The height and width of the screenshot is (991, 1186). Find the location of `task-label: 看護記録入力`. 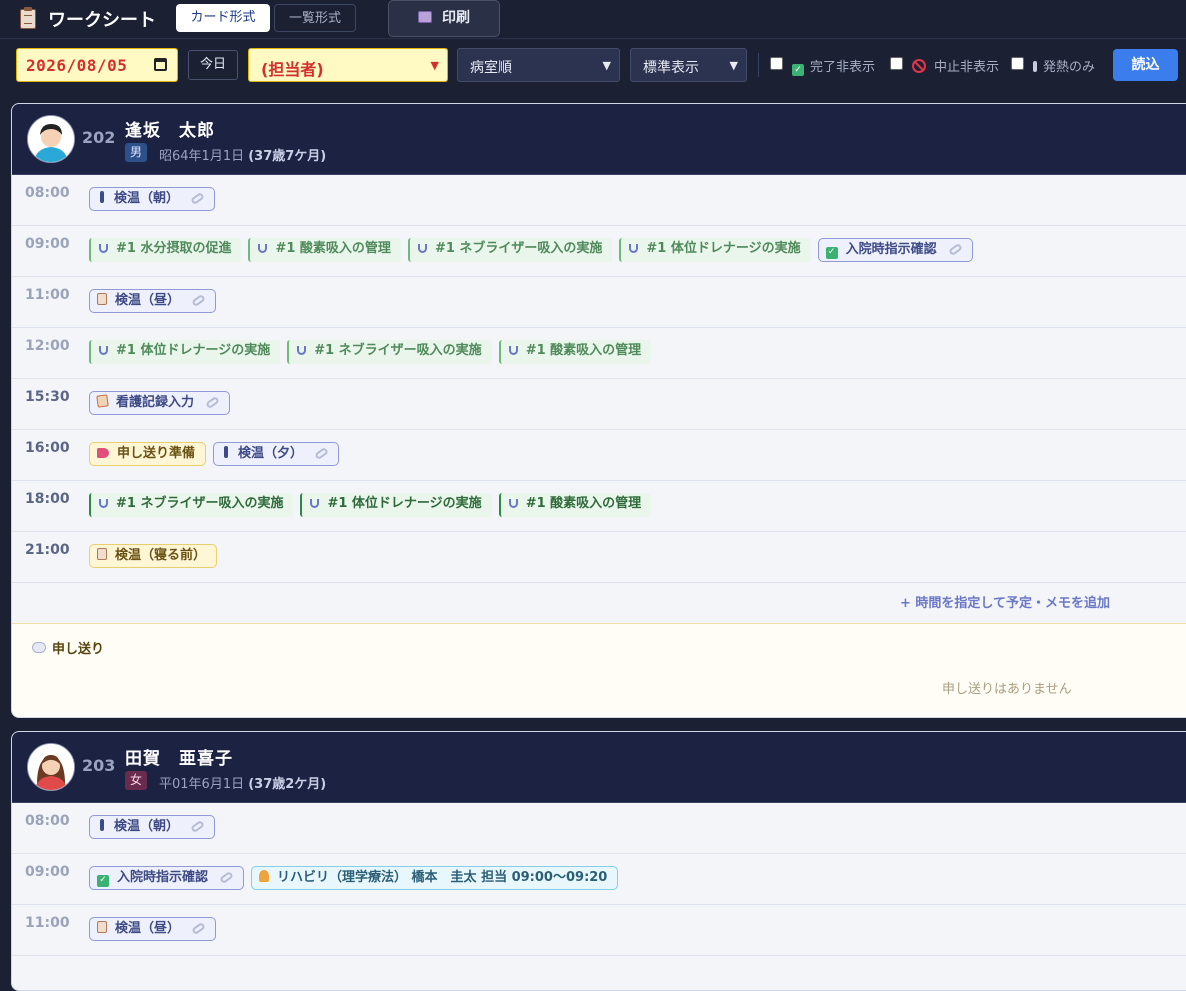

task-label: 看護記録入力 is located at coordinates (155, 402).